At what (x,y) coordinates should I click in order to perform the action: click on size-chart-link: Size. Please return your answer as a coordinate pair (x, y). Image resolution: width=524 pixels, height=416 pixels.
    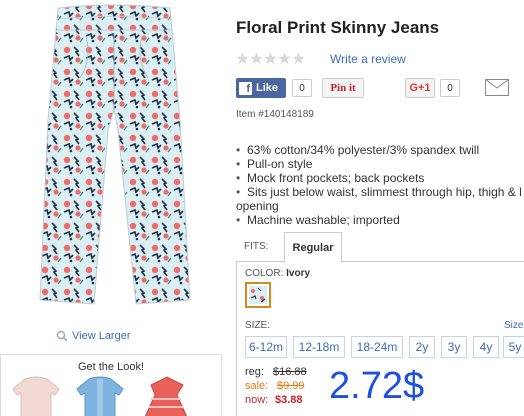
    Looking at the image, I should click on (513, 325).